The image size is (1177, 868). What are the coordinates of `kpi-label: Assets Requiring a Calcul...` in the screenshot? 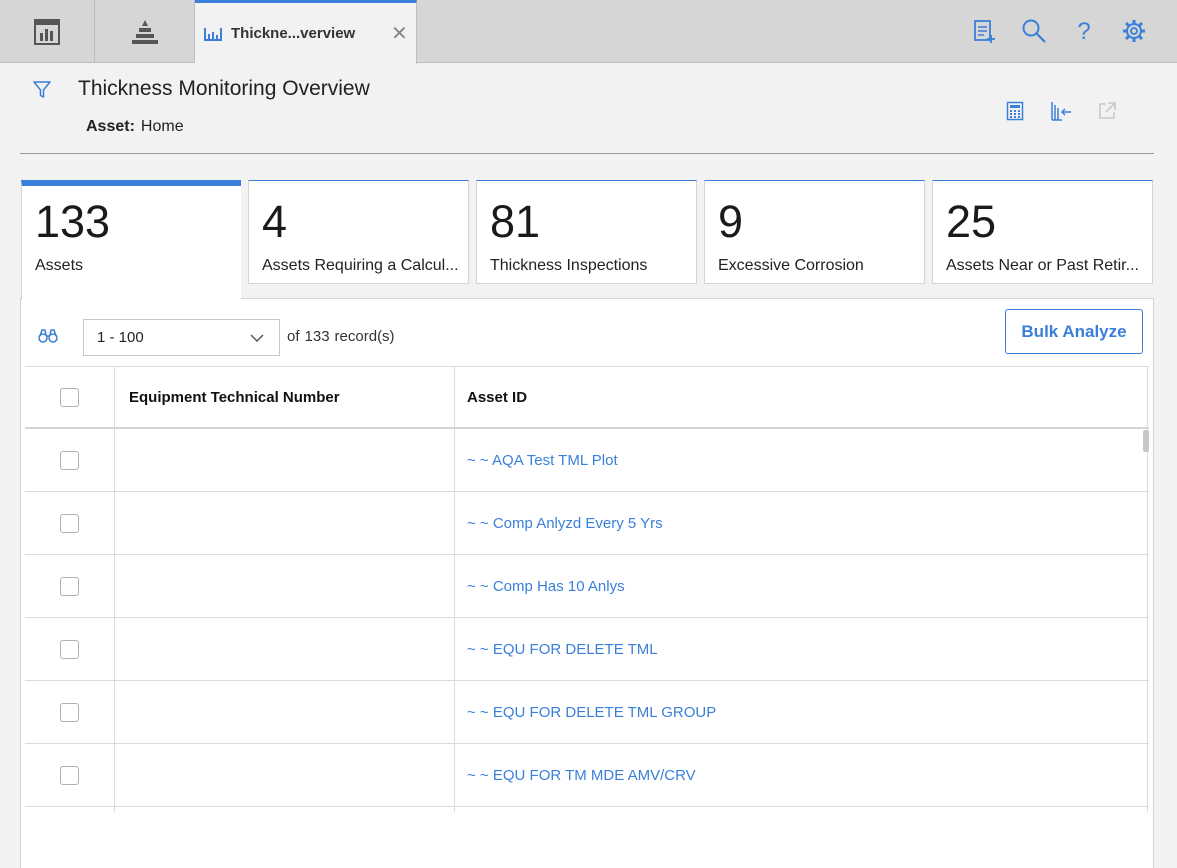 It's located at (360, 265).